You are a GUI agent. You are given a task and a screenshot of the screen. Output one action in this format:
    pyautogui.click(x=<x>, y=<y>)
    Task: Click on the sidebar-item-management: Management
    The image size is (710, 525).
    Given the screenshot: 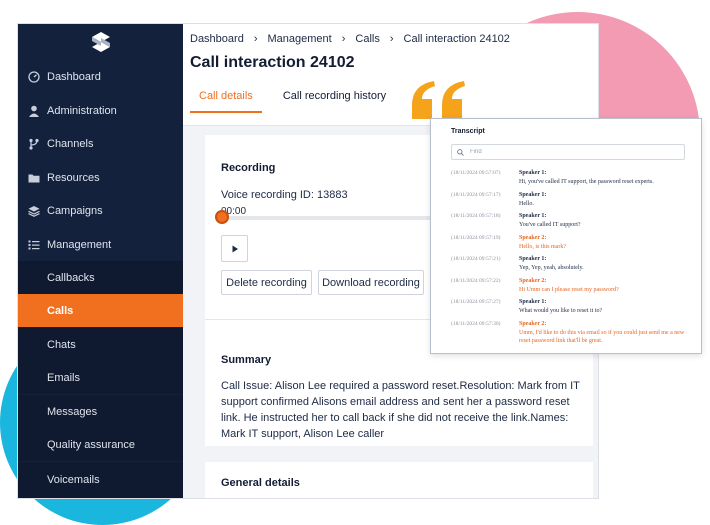 What is the action you would take?
    pyautogui.click(x=100, y=244)
    